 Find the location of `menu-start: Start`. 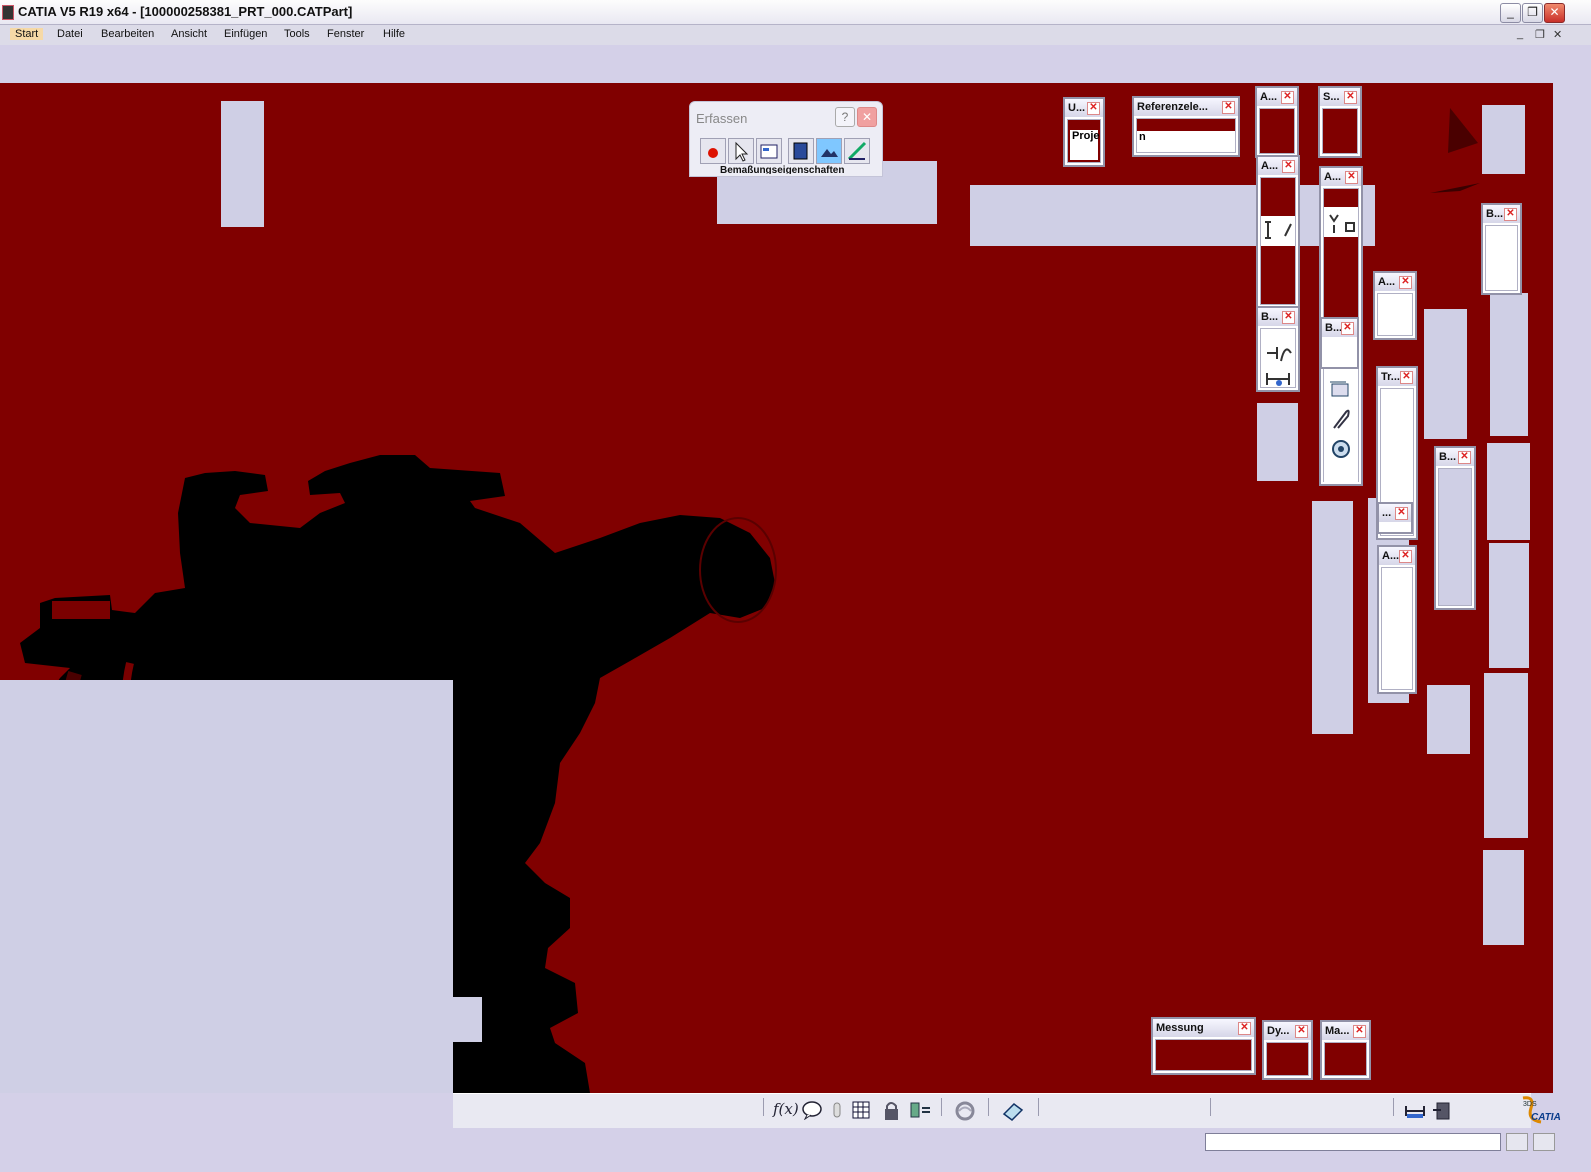

menu-start: Start is located at coordinates (27, 34).